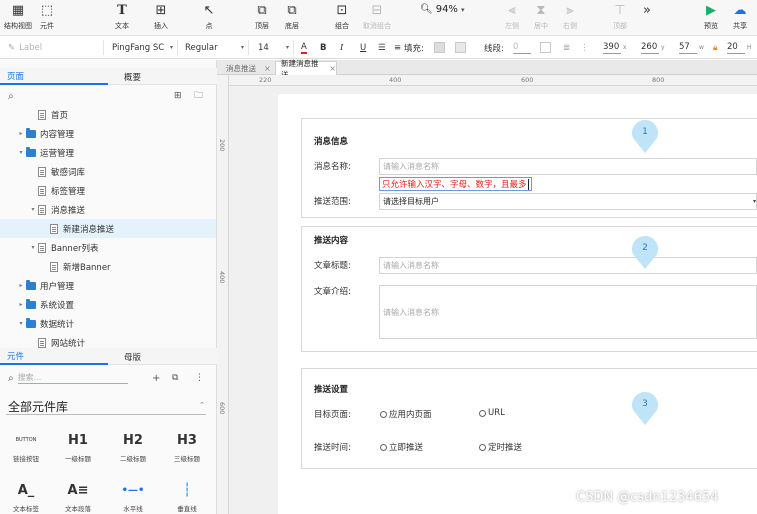  What do you see at coordinates (78, 447) in the screenshot?
I see `widget-h1: H1 一级标题` at bounding box center [78, 447].